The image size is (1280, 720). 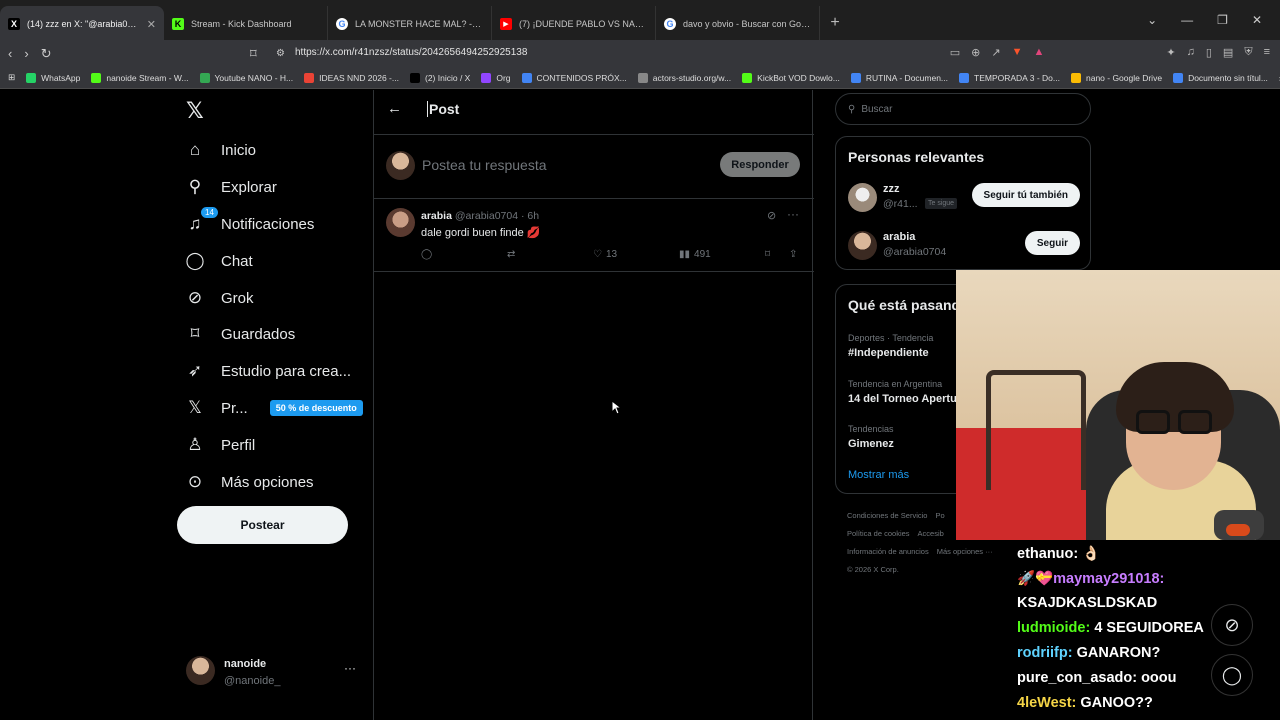 I want to click on show-more-link: Mostrar más, so click(x=878, y=475).